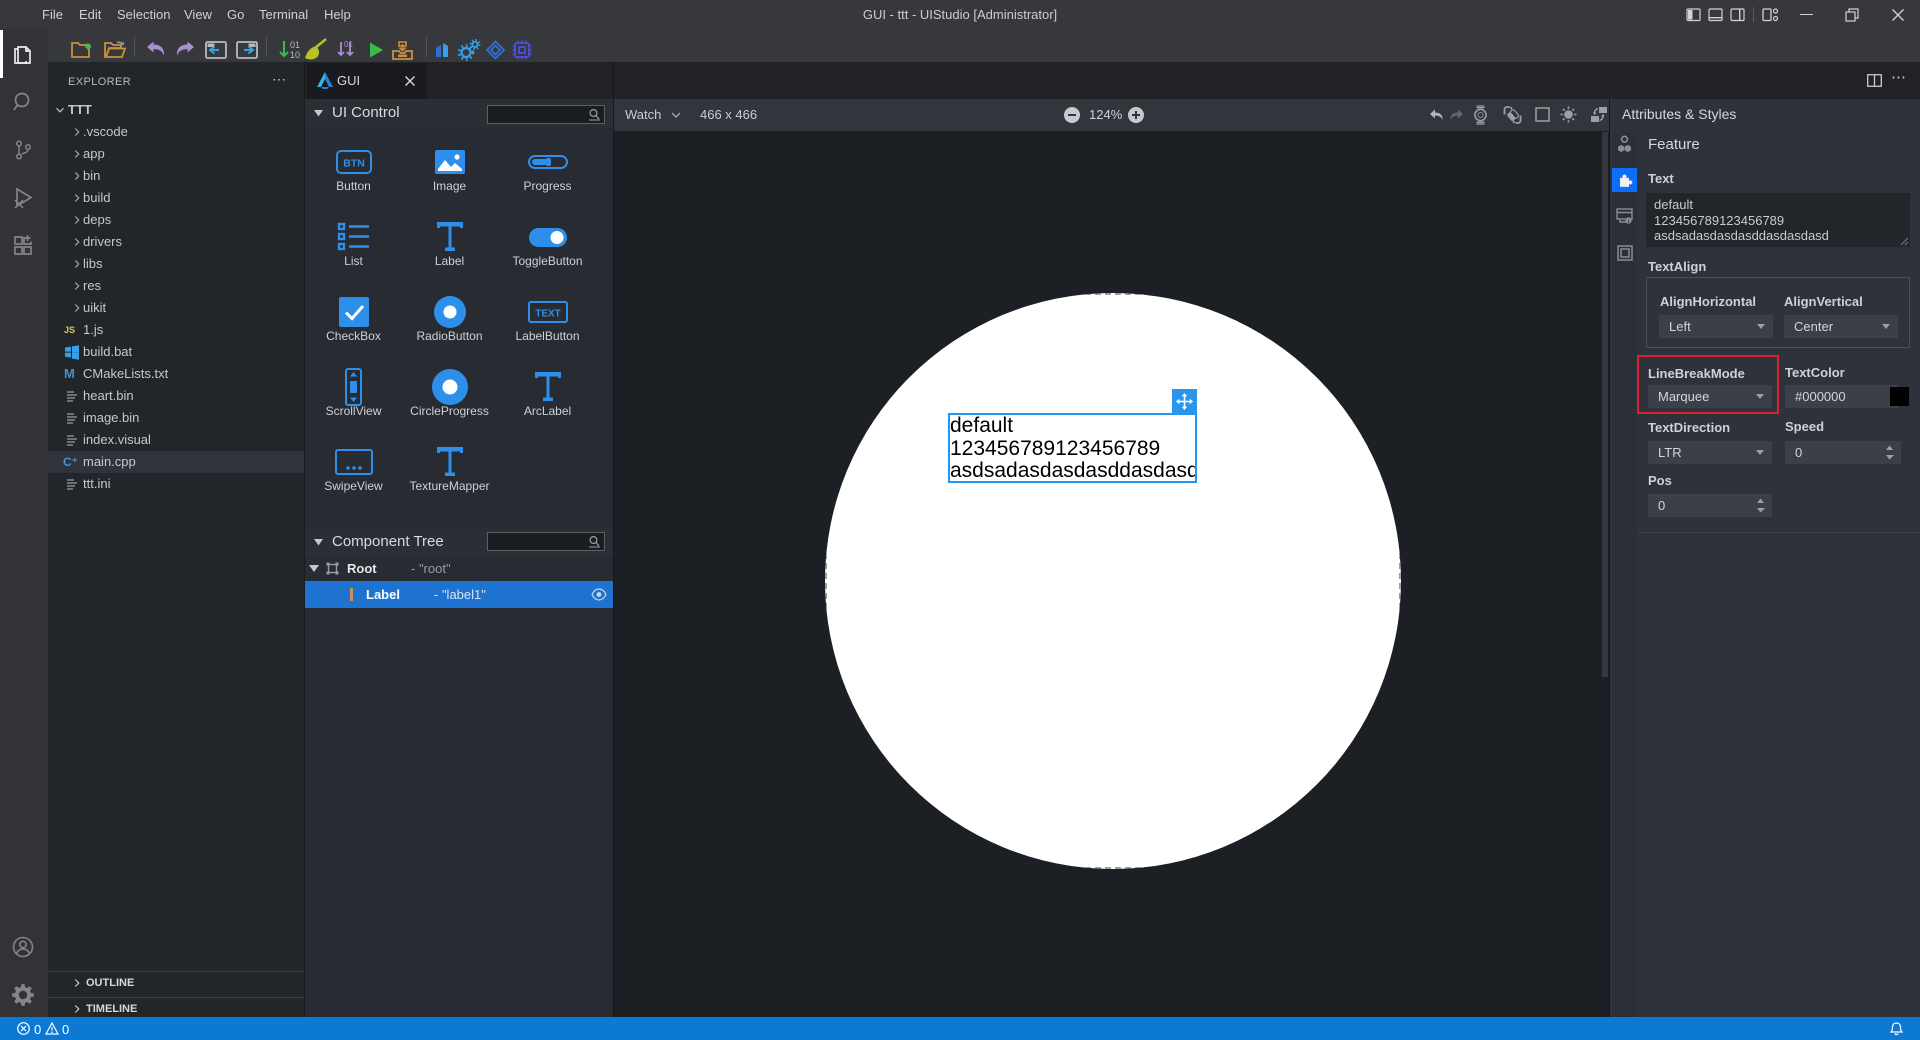  What do you see at coordinates (295, 55) in the screenshot?
I see `svg-text: 10` at bounding box center [295, 55].